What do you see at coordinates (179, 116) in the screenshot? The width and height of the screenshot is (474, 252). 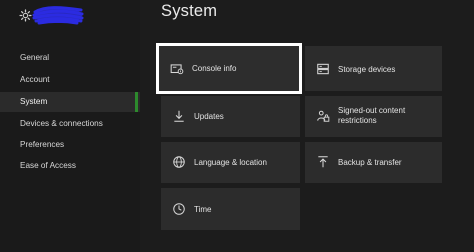 I see `download-icon` at bounding box center [179, 116].